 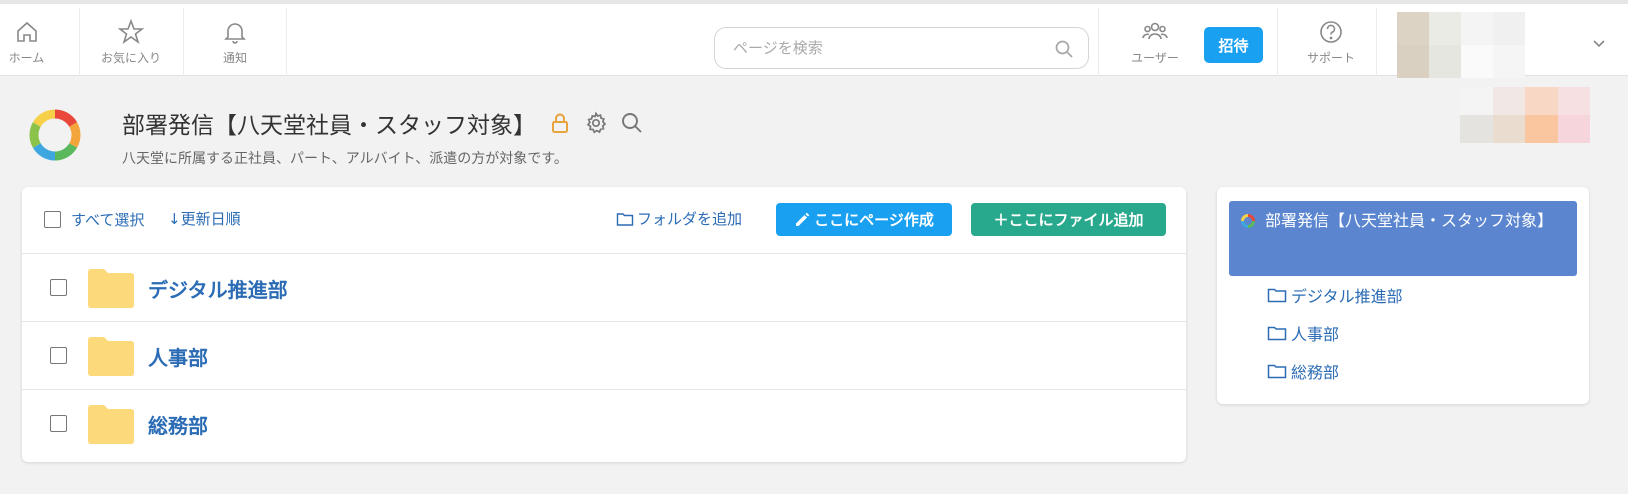 What do you see at coordinates (1347, 295) in the screenshot?
I see `tree-item-label: デジタル推進部` at bounding box center [1347, 295].